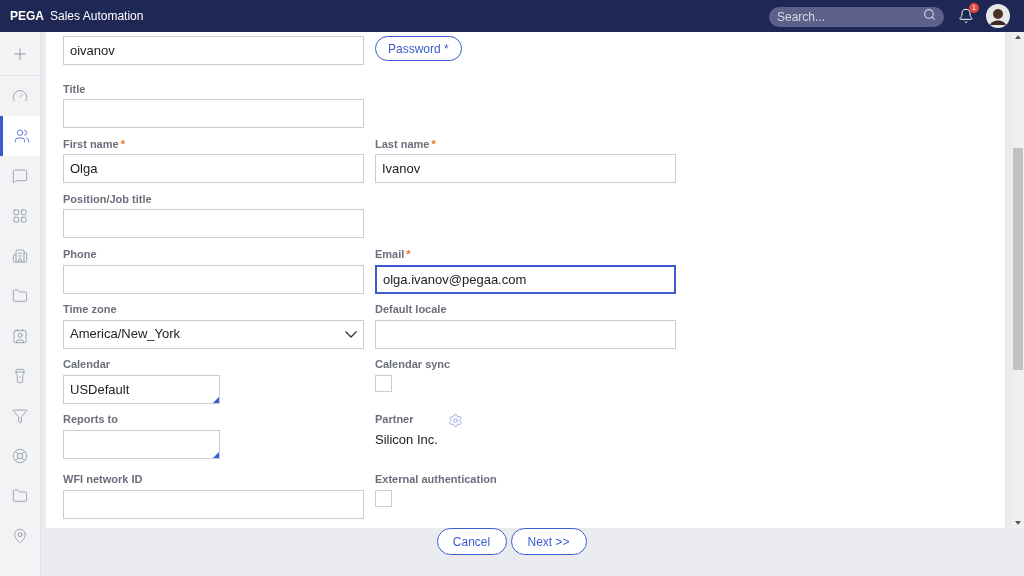  What do you see at coordinates (390, 255) in the screenshot?
I see `field-label: Email` at bounding box center [390, 255].